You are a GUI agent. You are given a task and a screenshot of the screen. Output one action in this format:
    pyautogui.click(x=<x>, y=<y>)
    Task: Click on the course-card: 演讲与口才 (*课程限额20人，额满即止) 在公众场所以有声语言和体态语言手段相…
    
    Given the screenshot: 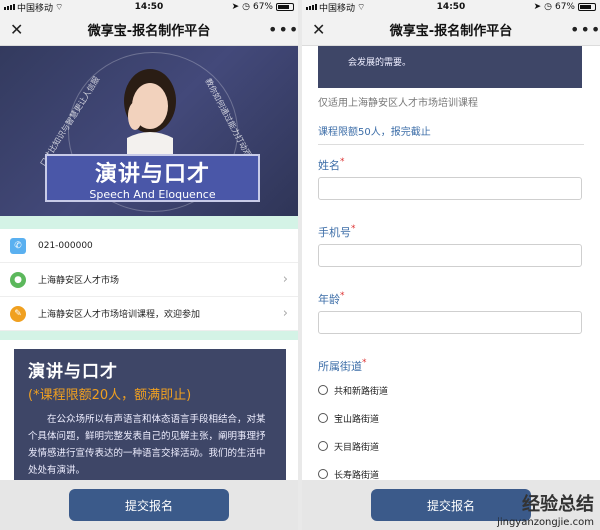 What is the action you would take?
    pyautogui.click(x=150, y=419)
    